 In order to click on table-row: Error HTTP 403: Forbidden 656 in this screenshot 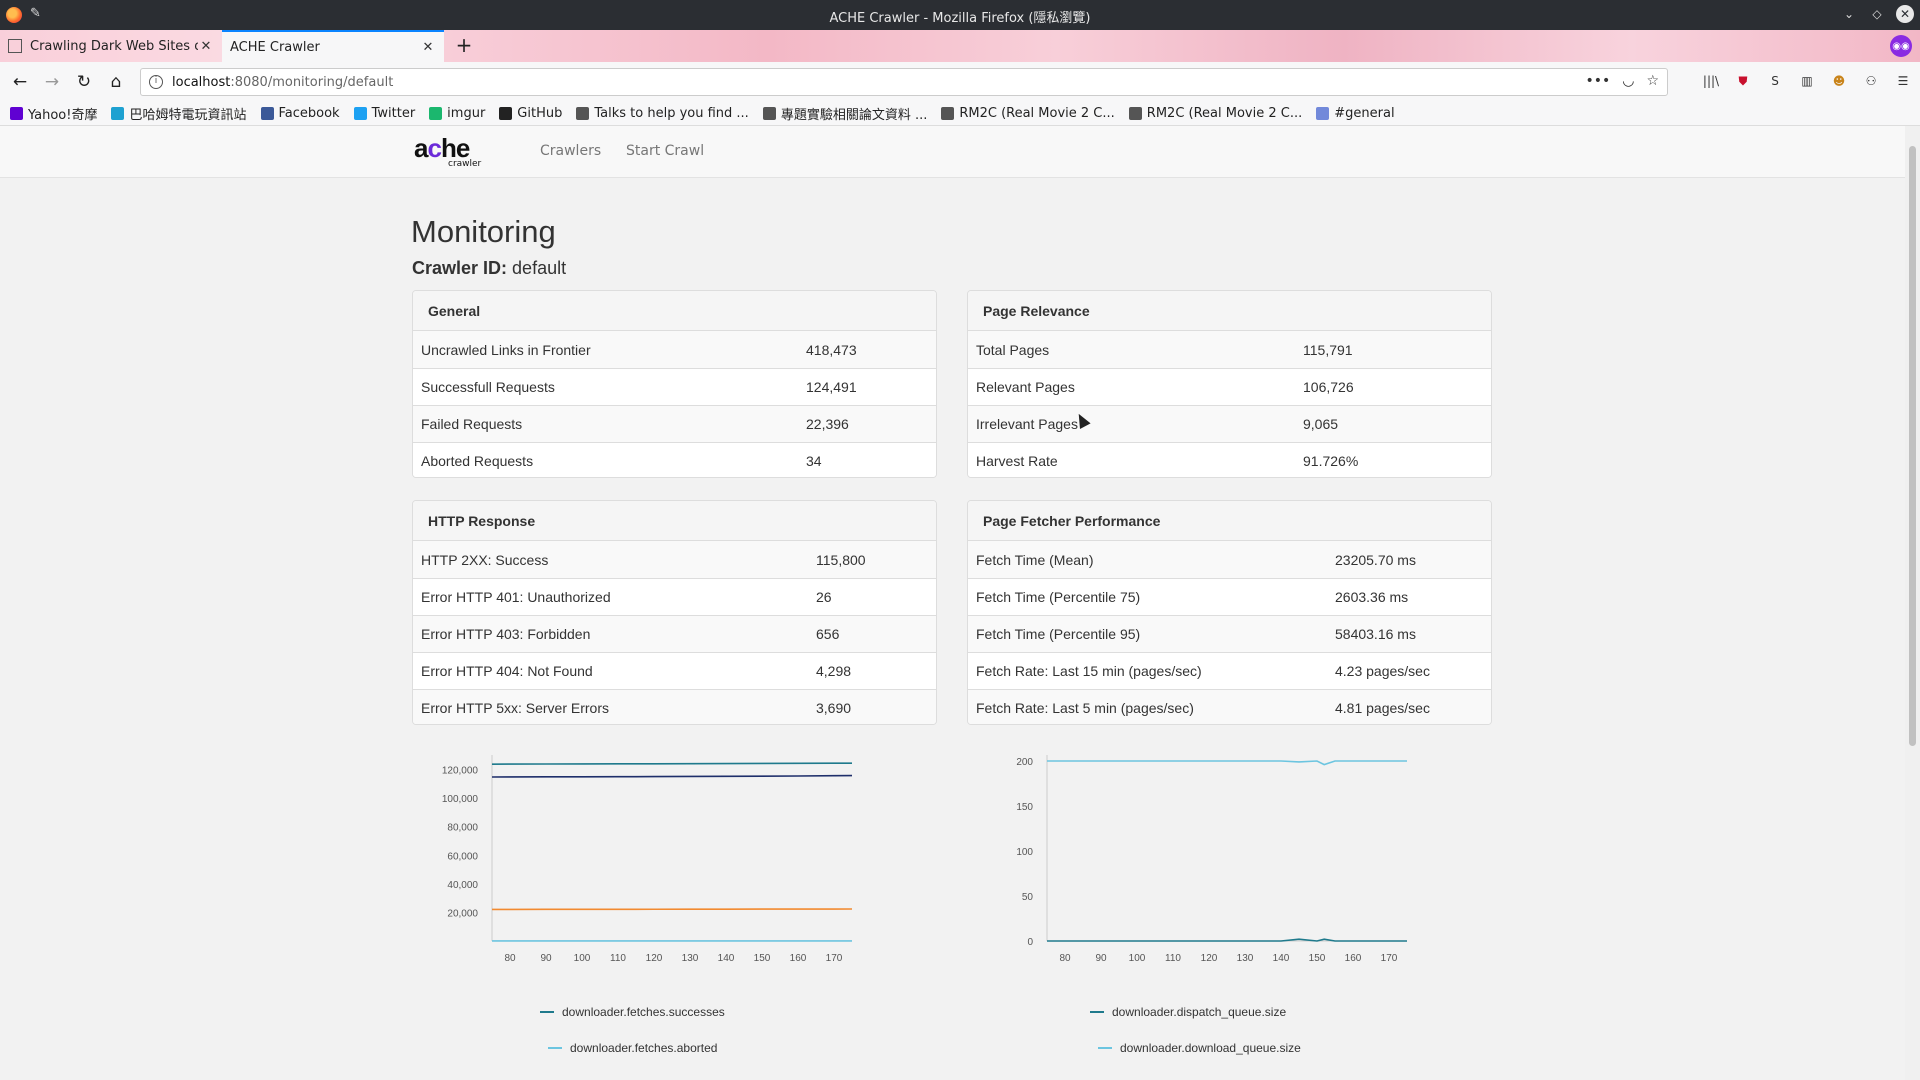, I will do `click(674, 633)`.